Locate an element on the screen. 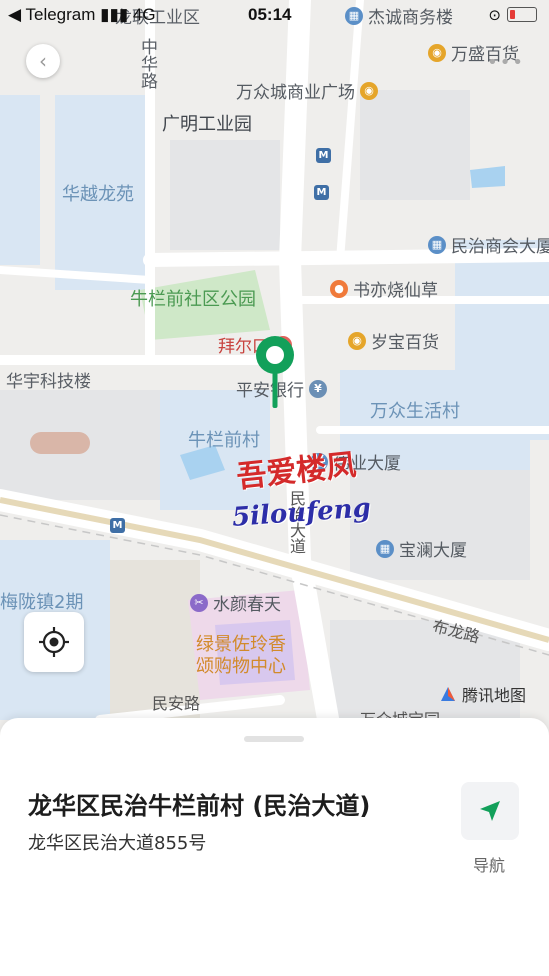  road-label: 中华路 is located at coordinates (147, 63).